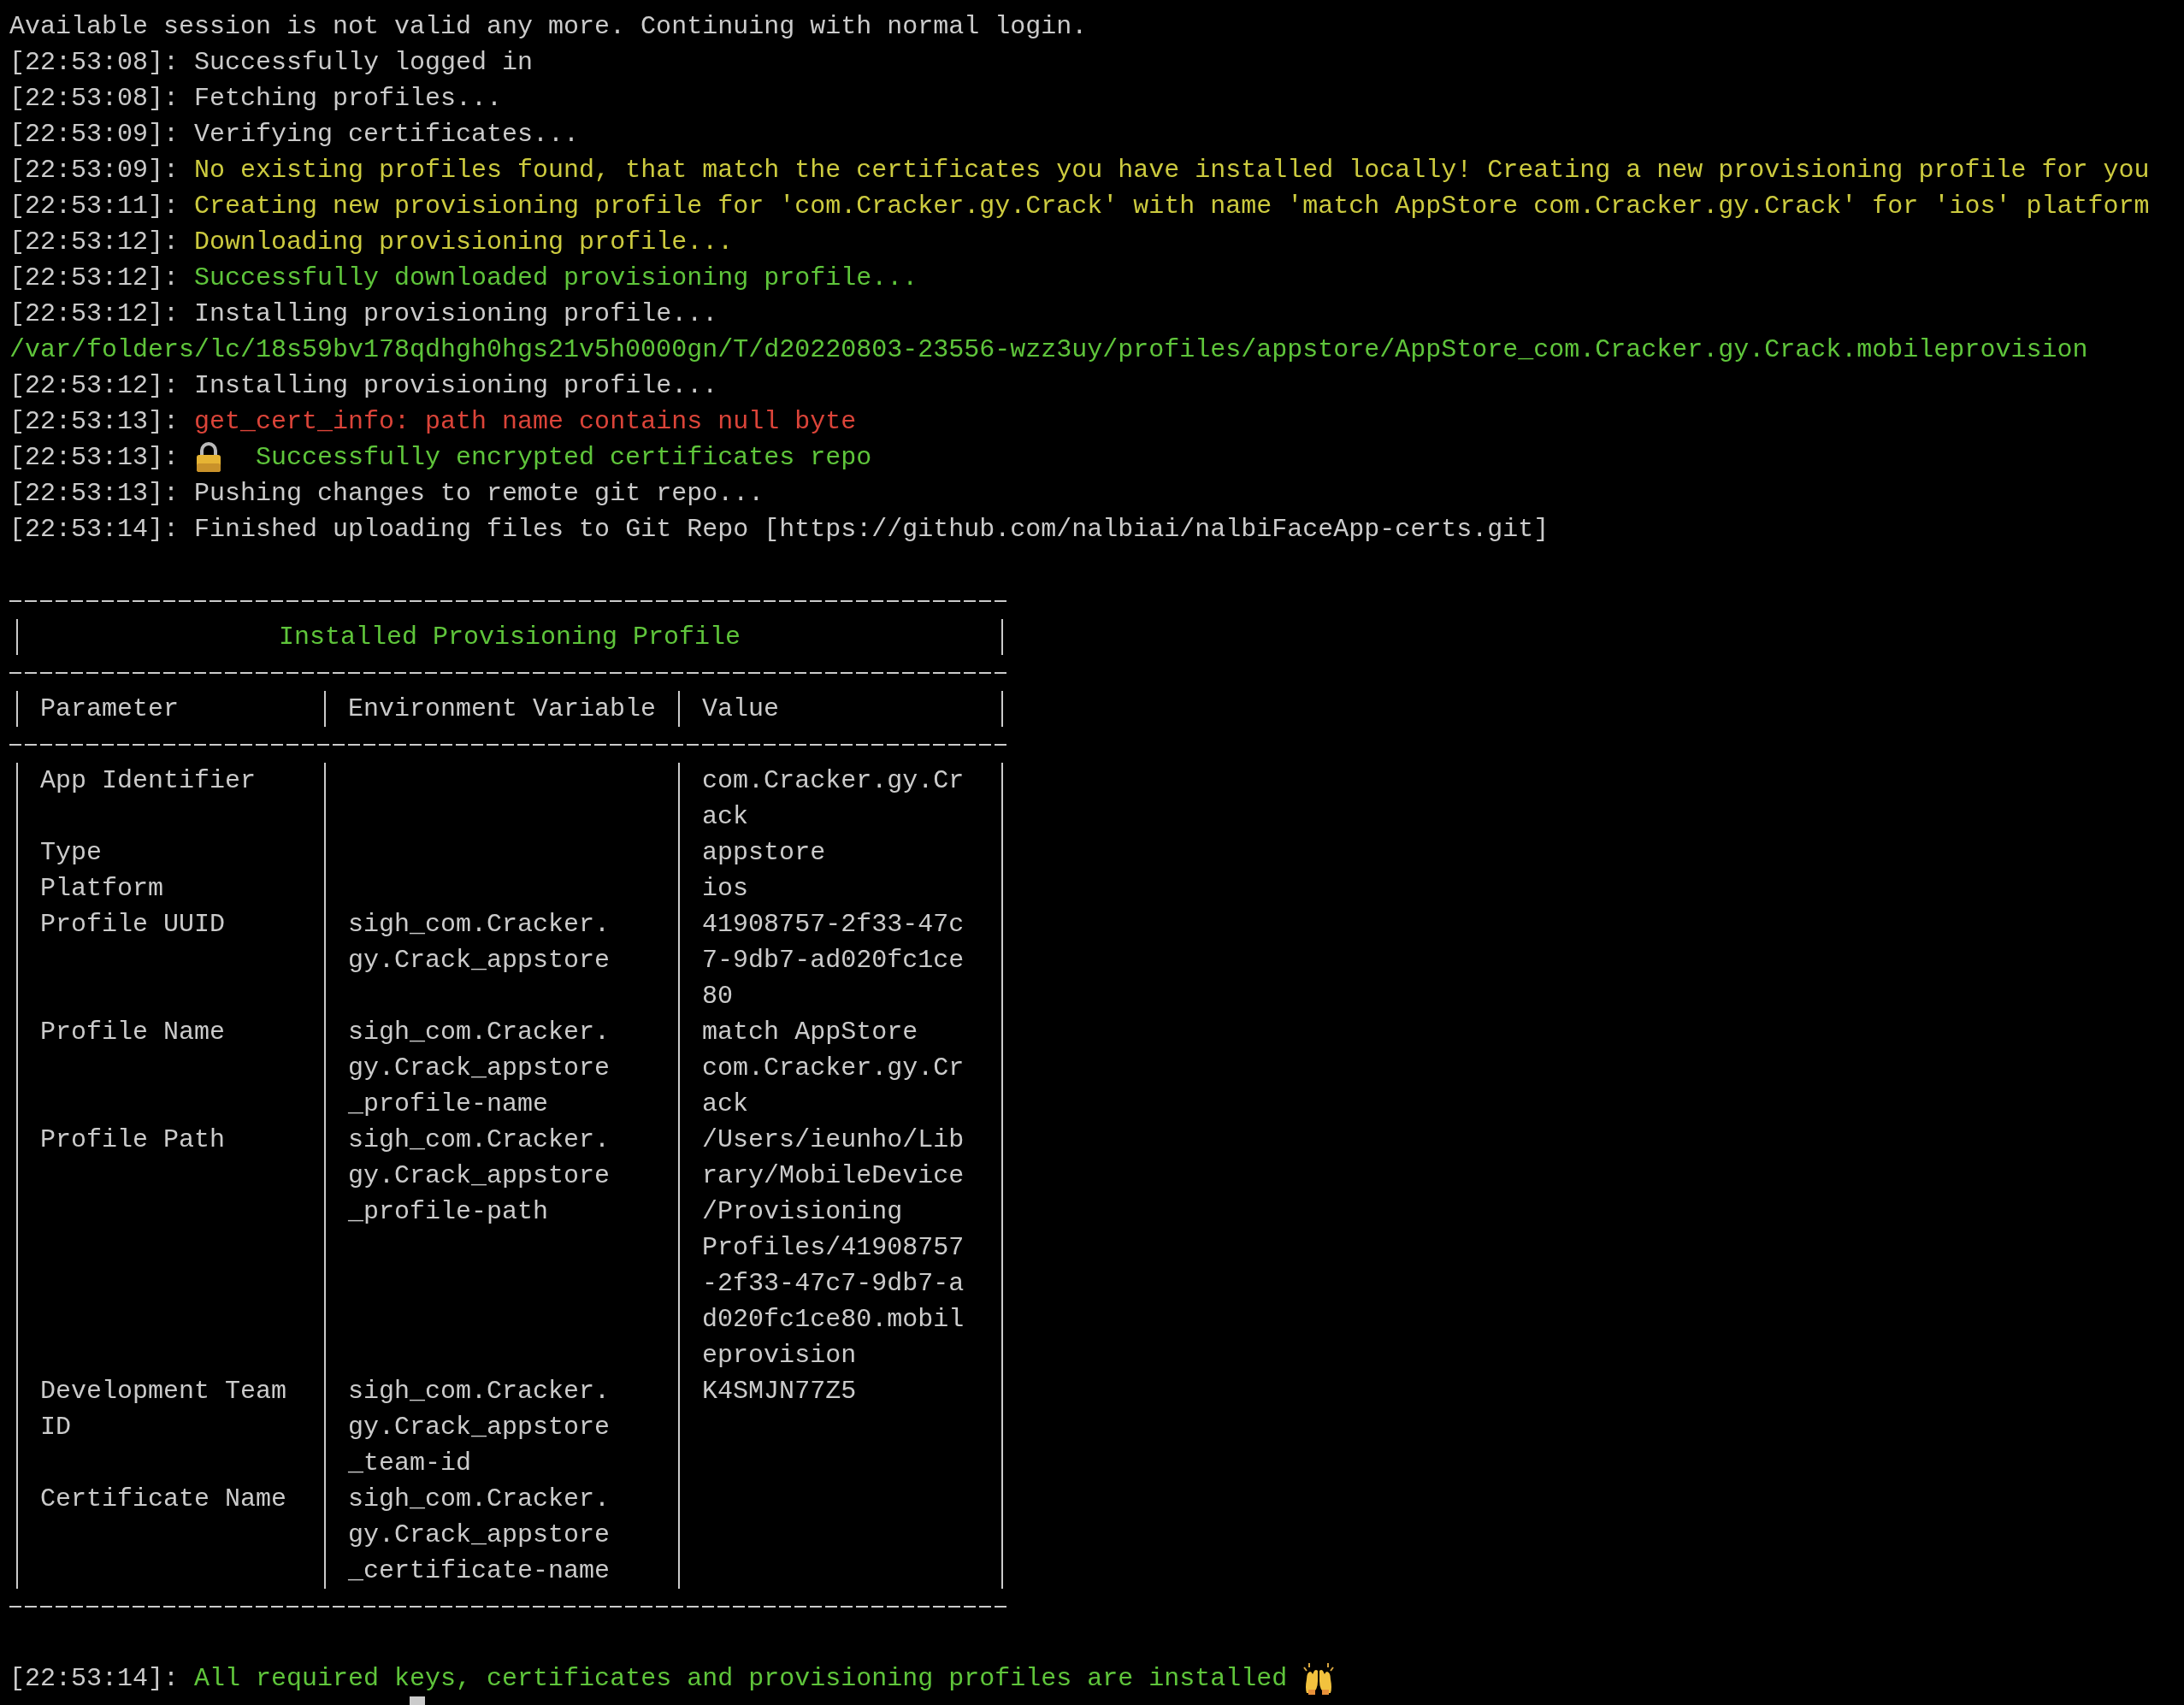 The width and height of the screenshot is (2184, 1705). What do you see at coordinates (364, 62) in the screenshot?
I see `log-message: Successfully logged in` at bounding box center [364, 62].